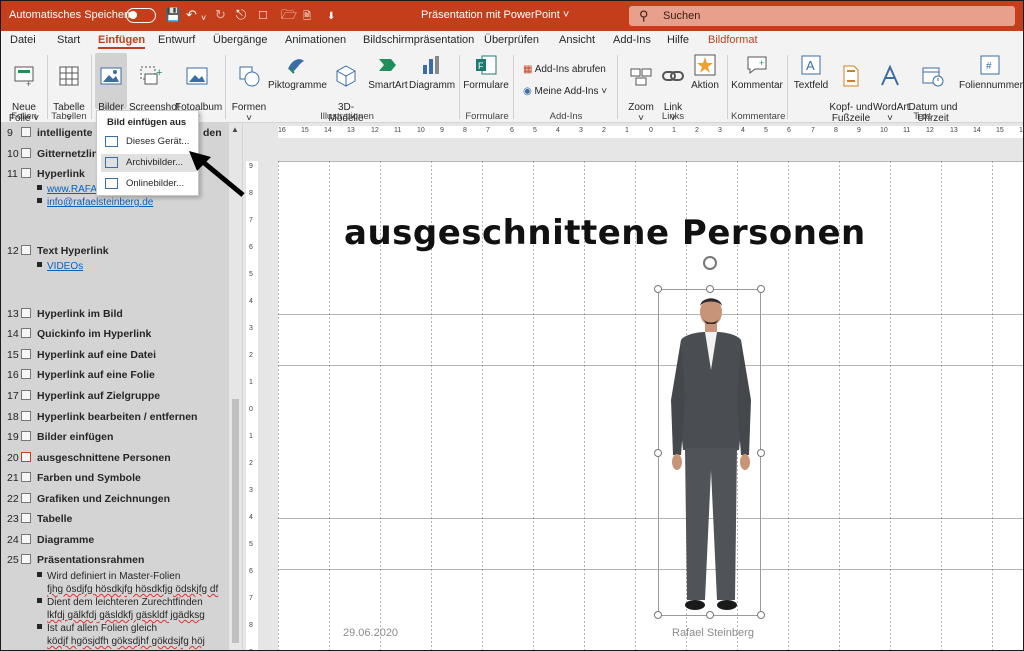 This screenshot has width=1024, height=651. I want to click on ruler-tick-label: 5, so click(251, 274).